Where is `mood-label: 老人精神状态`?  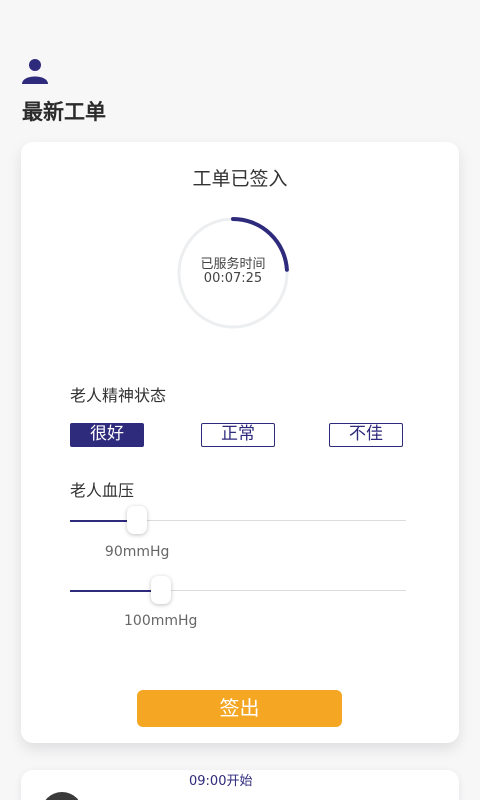
mood-label: 老人精神状态 is located at coordinates (118, 395).